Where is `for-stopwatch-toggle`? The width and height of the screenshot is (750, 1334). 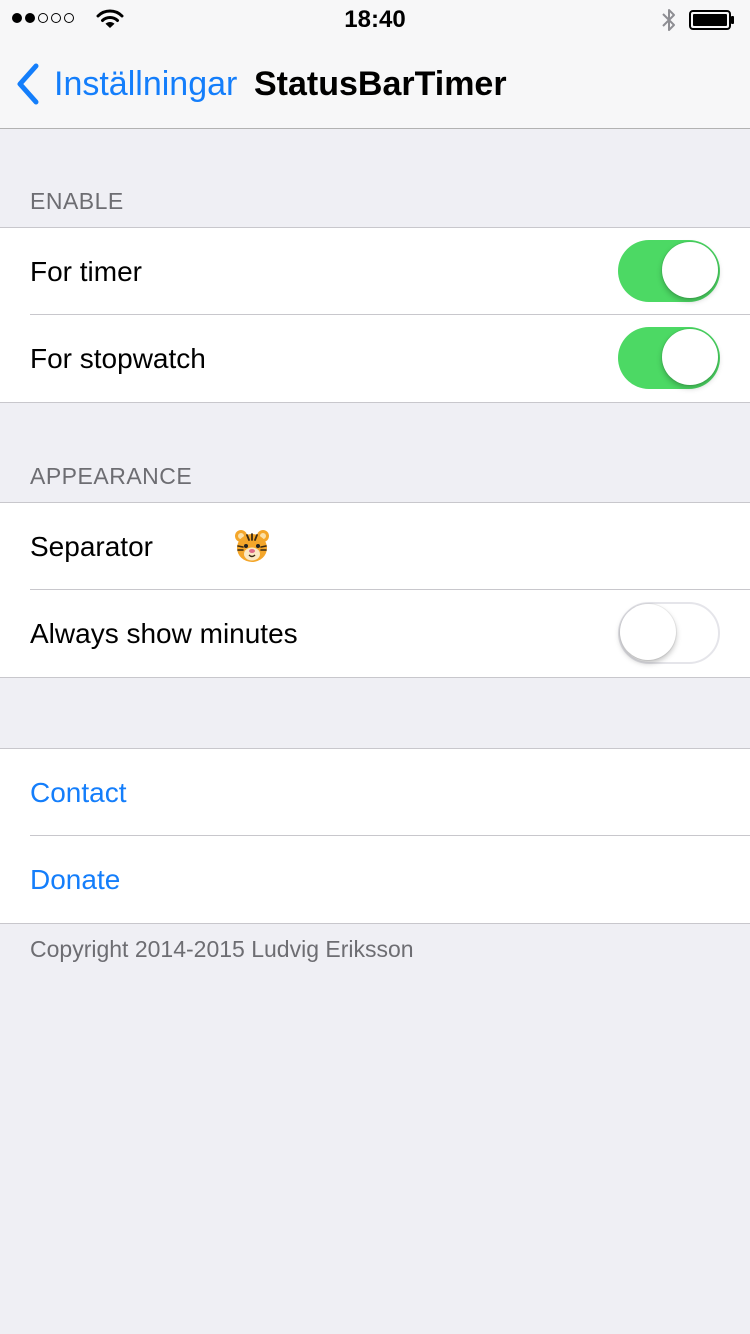 for-stopwatch-toggle is located at coordinates (669, 358).